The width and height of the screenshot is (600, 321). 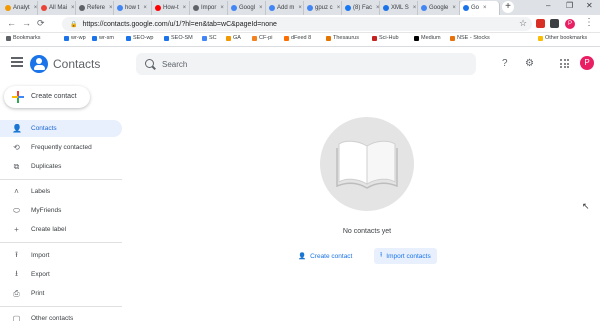 What do you see at coordinates (529, 63) in the screenshot?
I see `settings-gear-icon: ⚙` at bounding box center [529, 63].